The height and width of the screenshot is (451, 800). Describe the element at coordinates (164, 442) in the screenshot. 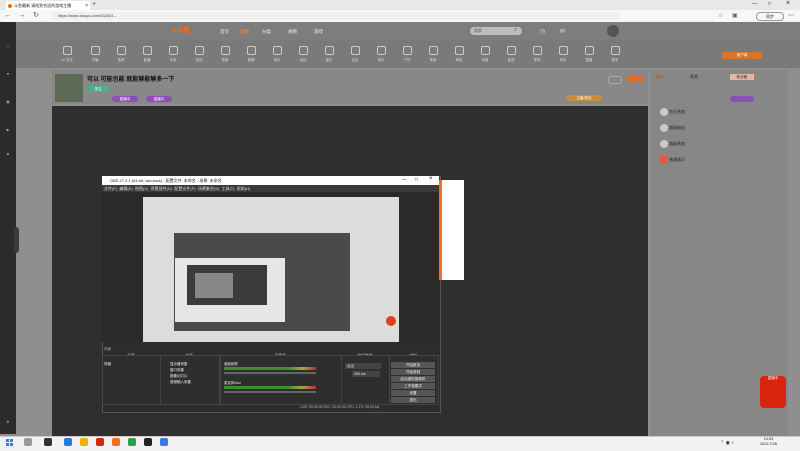

I see `app2-taskbar-icon` at that location.